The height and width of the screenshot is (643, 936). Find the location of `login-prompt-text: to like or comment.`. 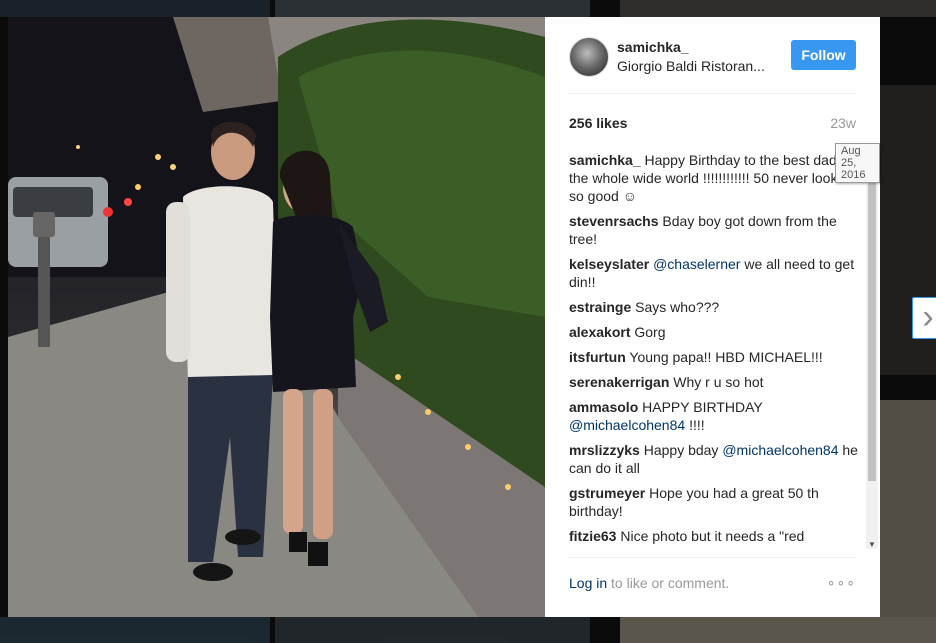

login-prompt-text: to like or comment. is located at coordinates (670, 583).